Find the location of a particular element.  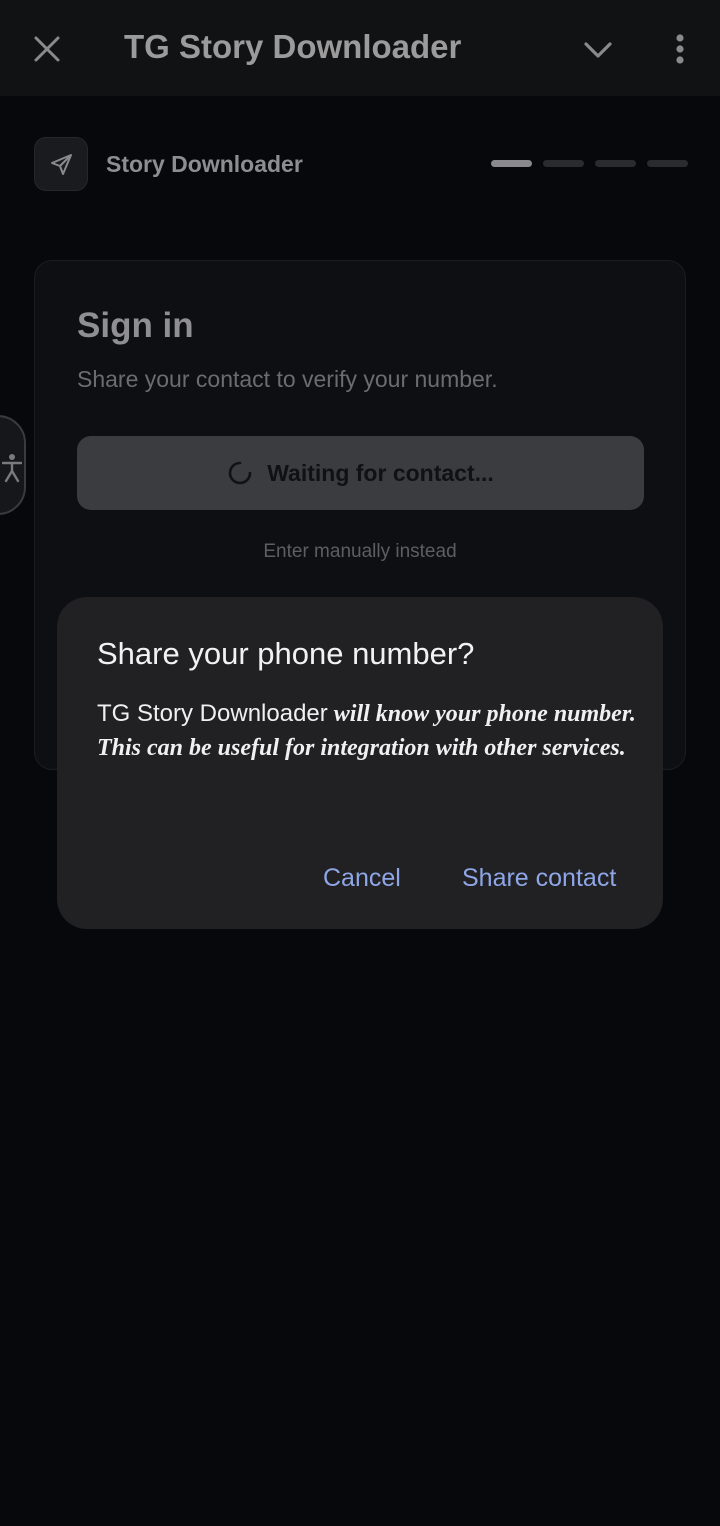

accessibility-button is located at coordinates (13, 465).